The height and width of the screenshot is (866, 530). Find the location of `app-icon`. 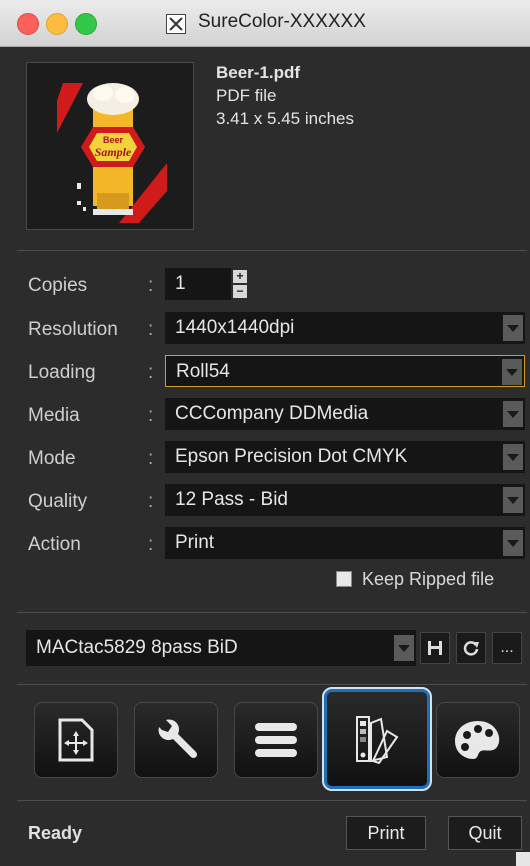

app-icon is located at coordinates (176, 24).